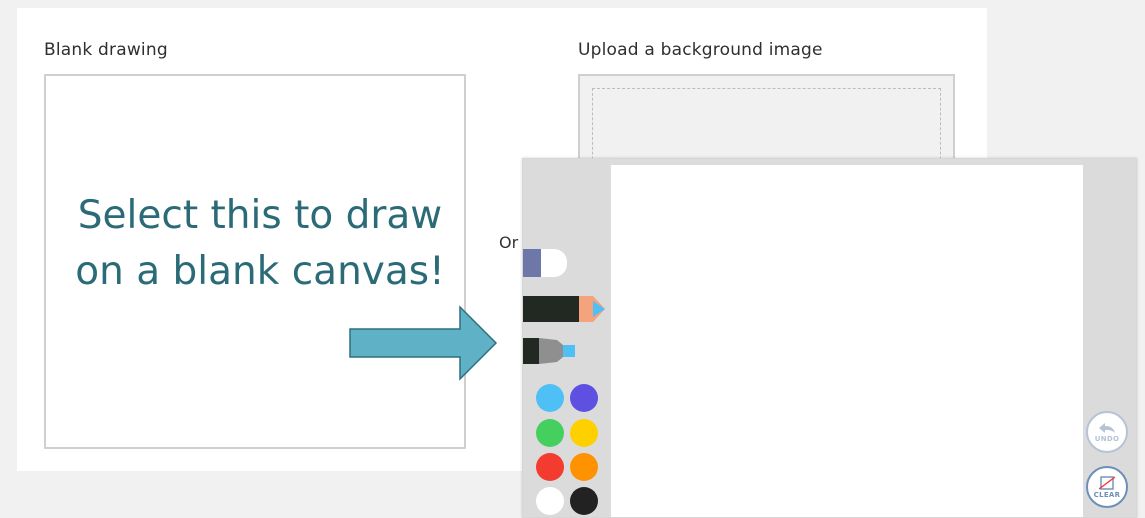 This screenshot has width=1145, height=518. I want to click on upload-background-label: Upload a background image, so click(700, 50).